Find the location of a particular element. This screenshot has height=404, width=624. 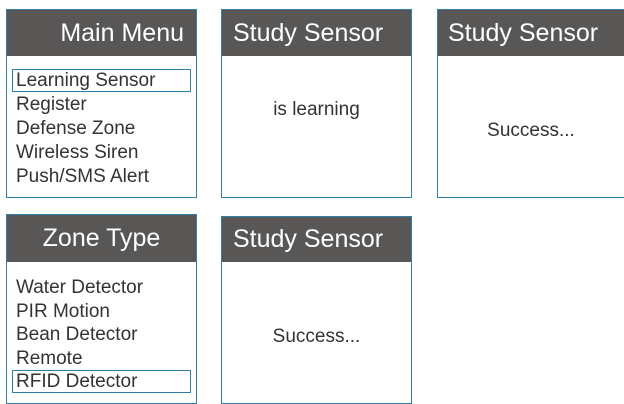

zone-item-water-detector: Water Detector is located at coordinates (101, 287).